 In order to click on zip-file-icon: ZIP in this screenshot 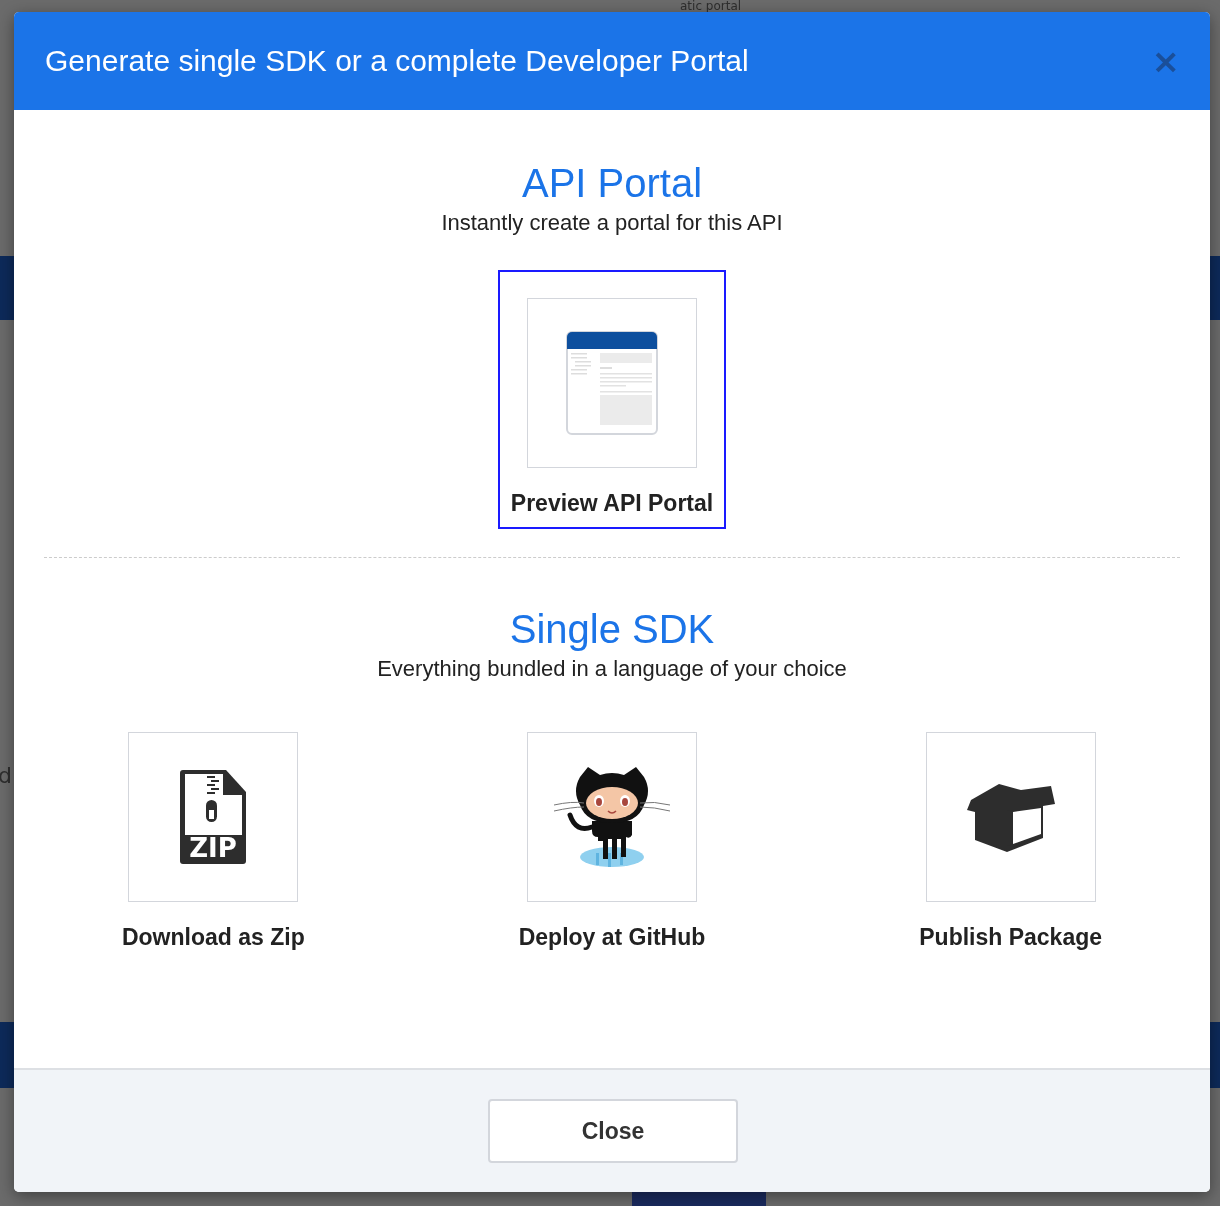, I will do `click(213, 817)`.